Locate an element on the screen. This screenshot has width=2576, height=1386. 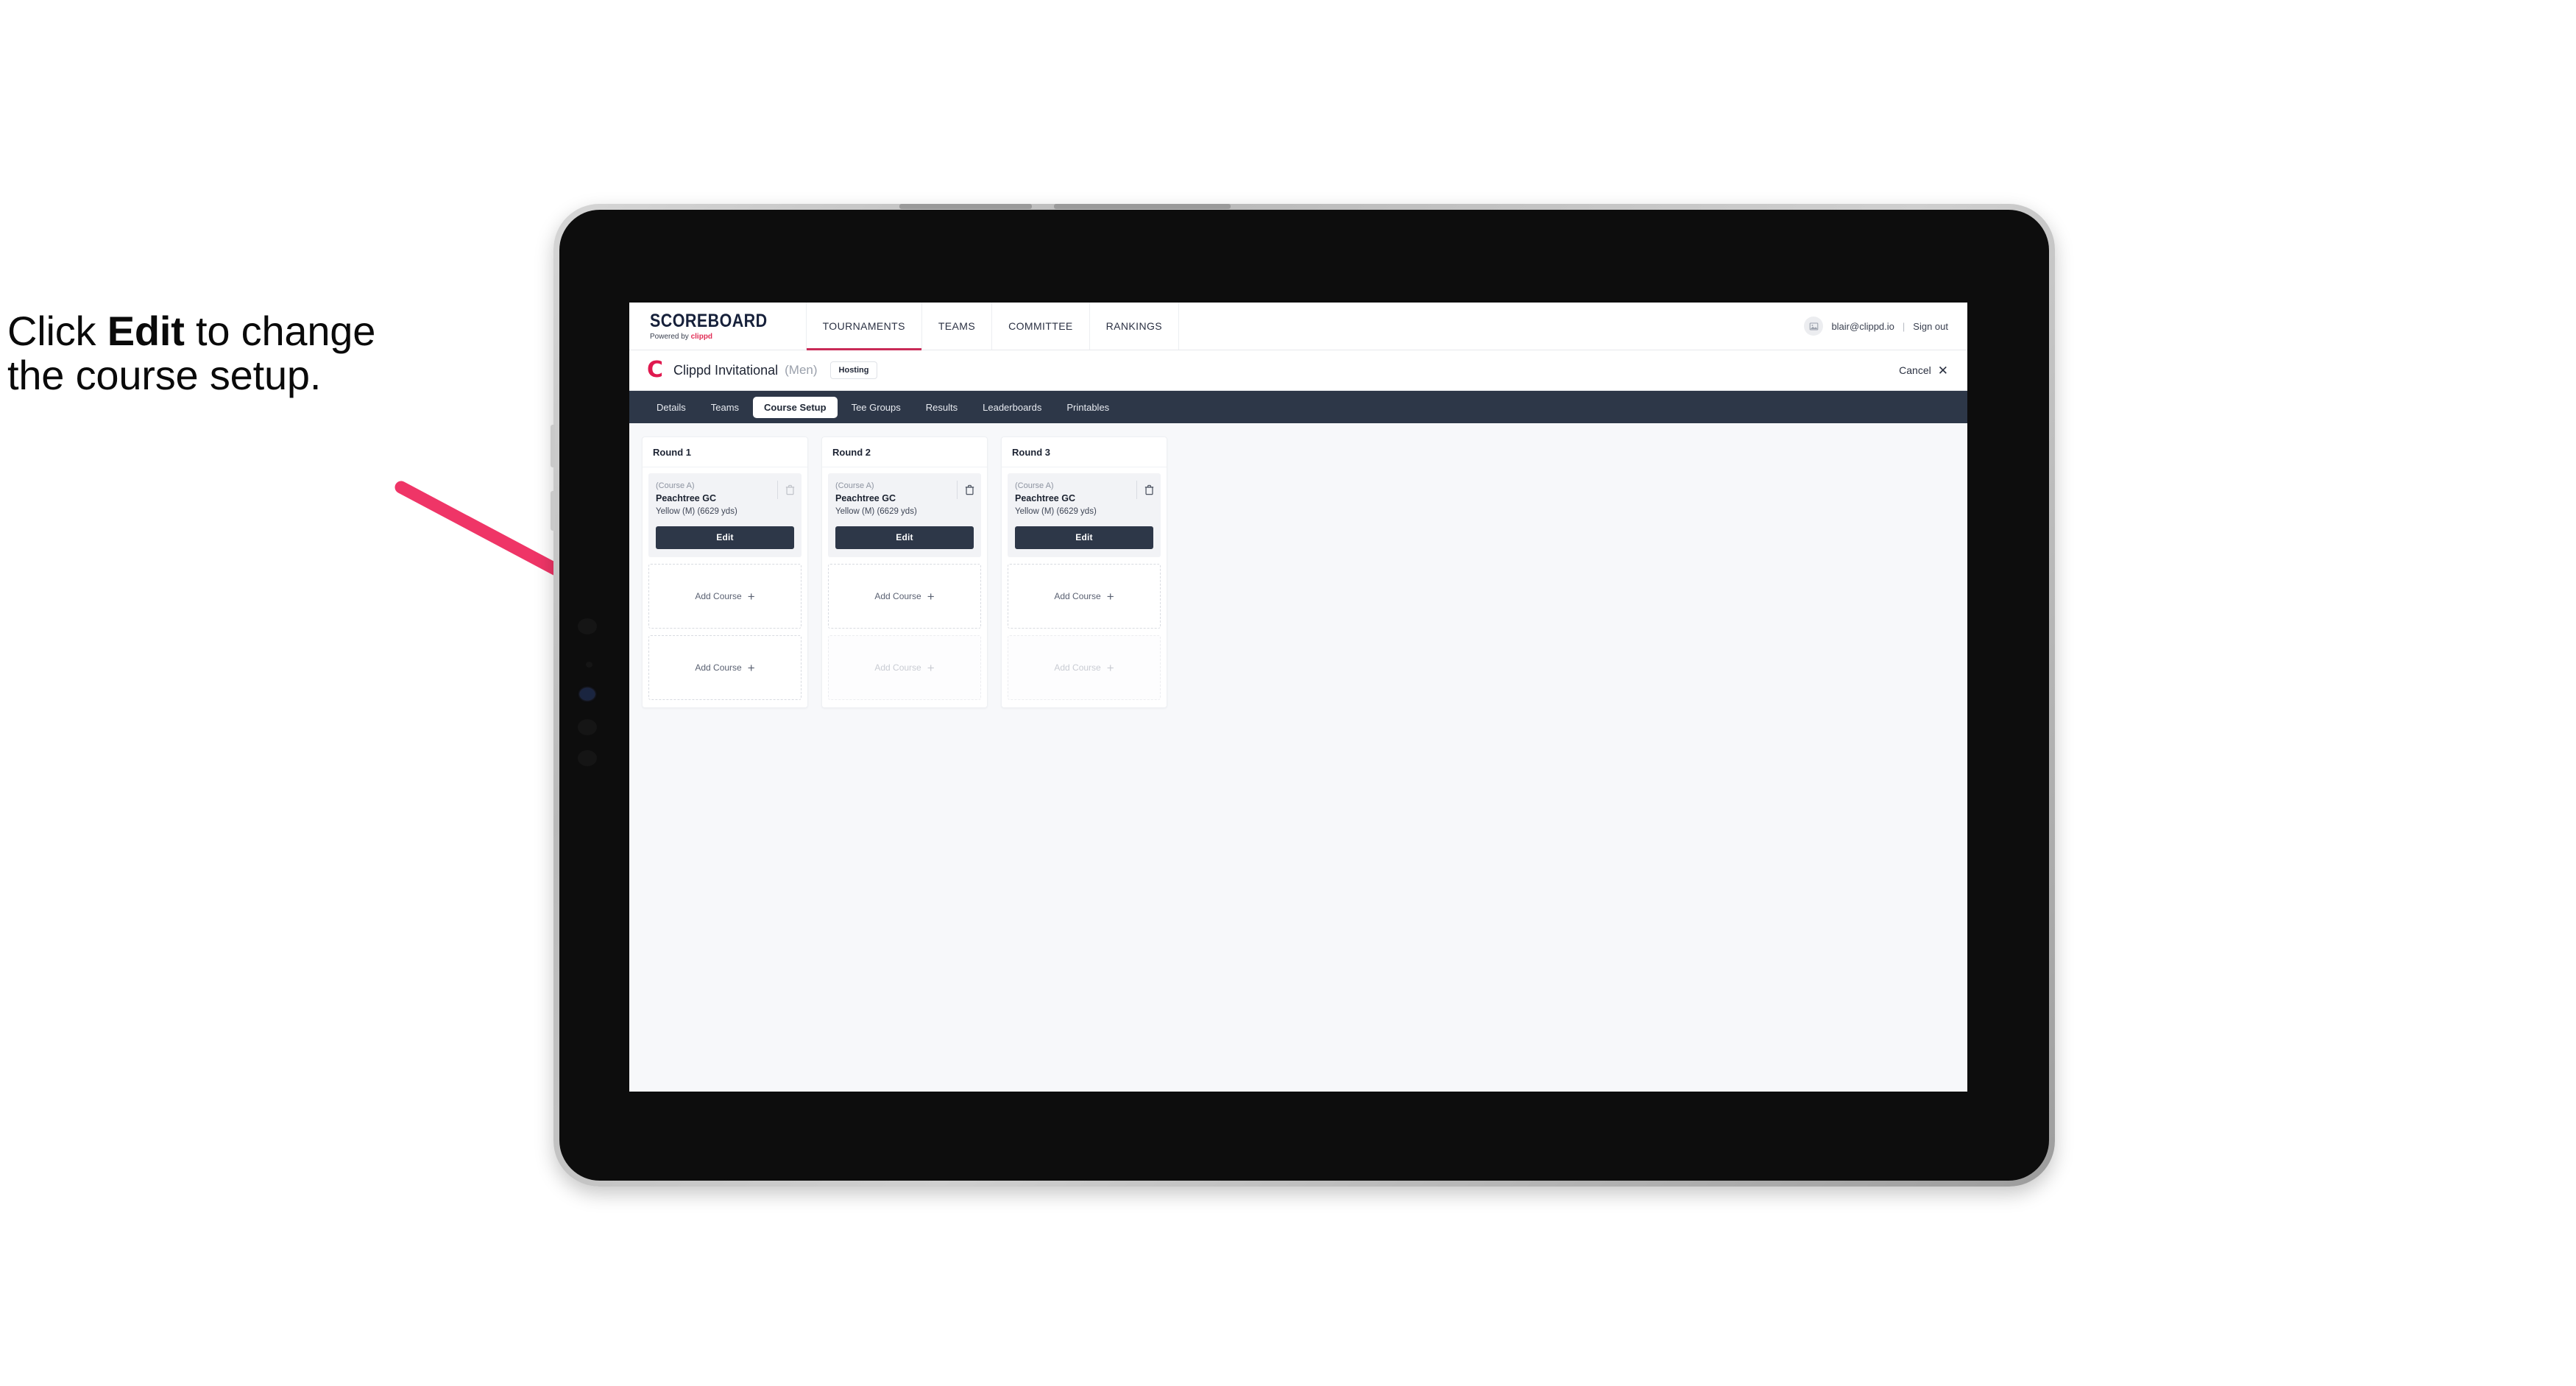
tab-tee-groups: Tee Groups is located at coordinates (876, 408).